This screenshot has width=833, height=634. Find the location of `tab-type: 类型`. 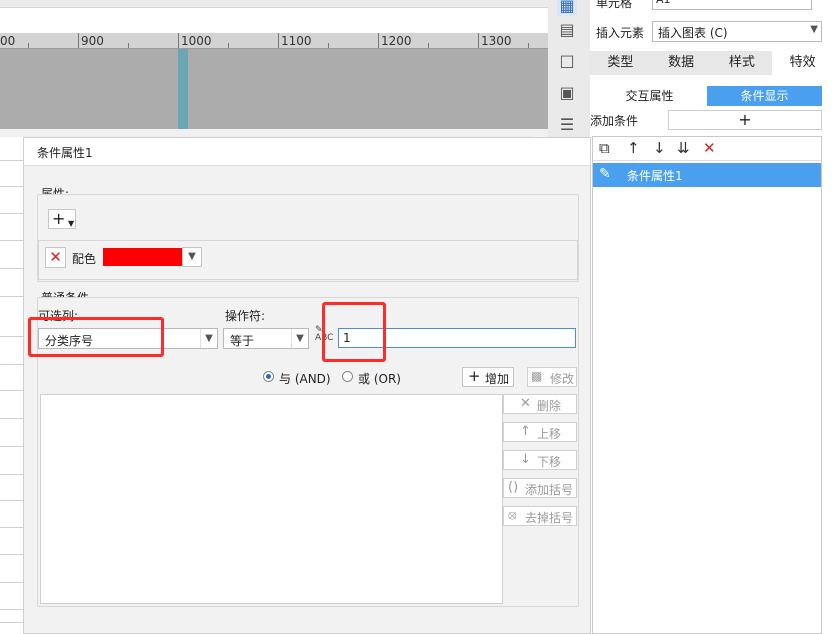

tab-type: 类型 is located at coordinates (620, 63).